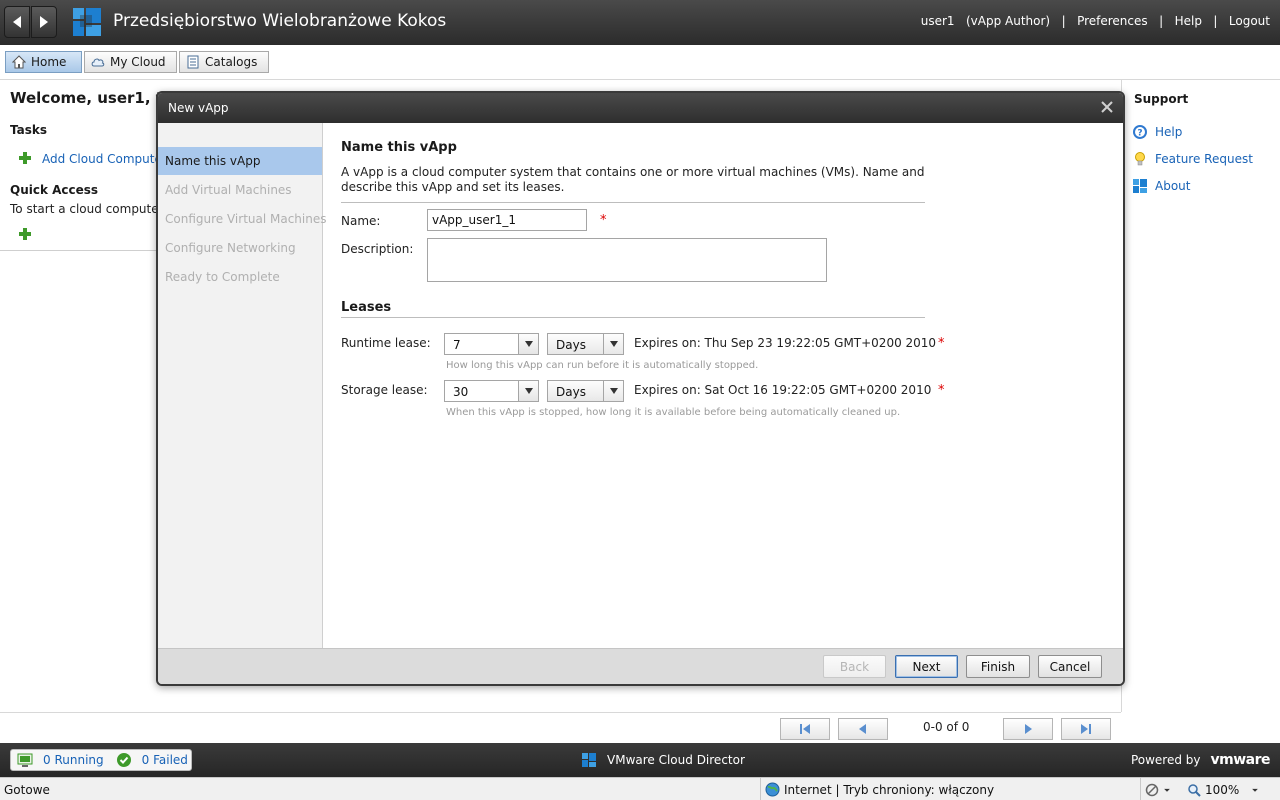 The image size is (1280, 800). What do you see at coordinates (399, 147) in the screenshot?
I see `section-heading: Name this vApp` at bounding box center [399, 147].